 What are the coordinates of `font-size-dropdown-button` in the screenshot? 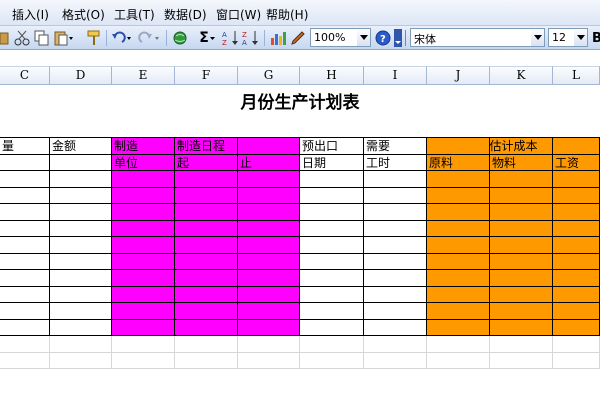 It's located at (581, 37).